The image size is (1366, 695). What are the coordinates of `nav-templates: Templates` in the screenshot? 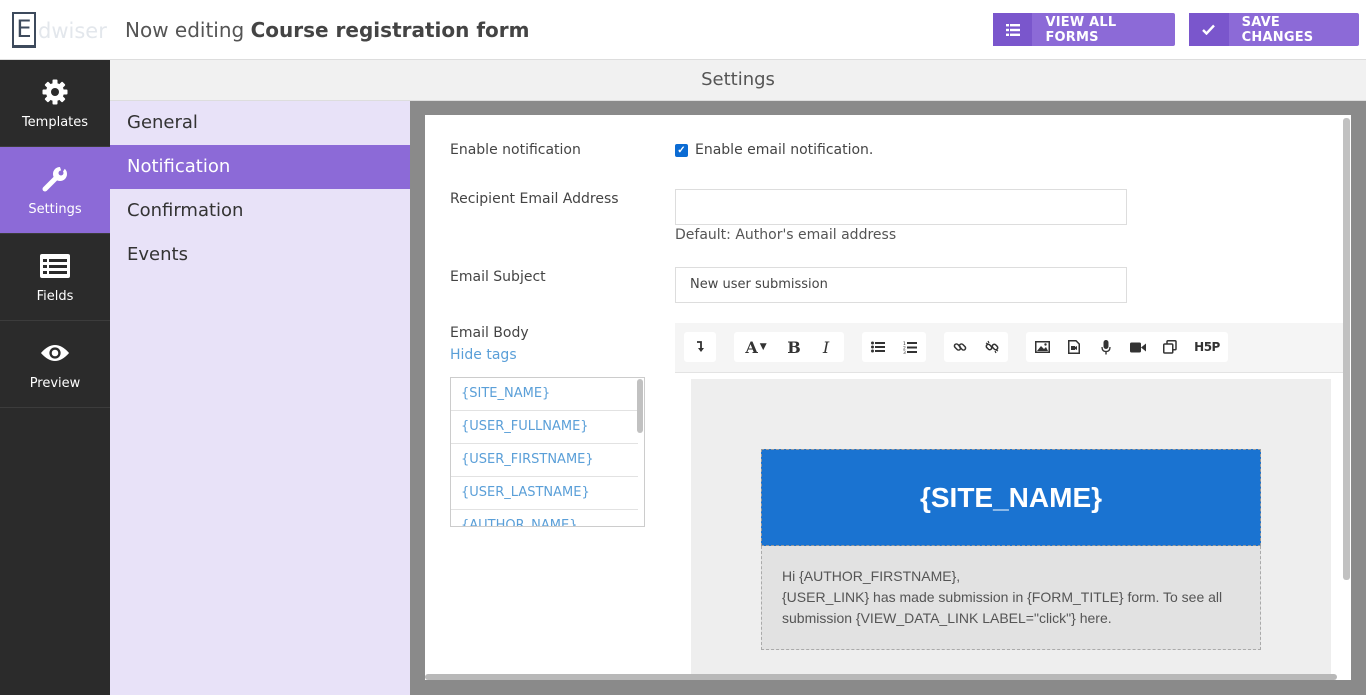 It's located at (55, 103).